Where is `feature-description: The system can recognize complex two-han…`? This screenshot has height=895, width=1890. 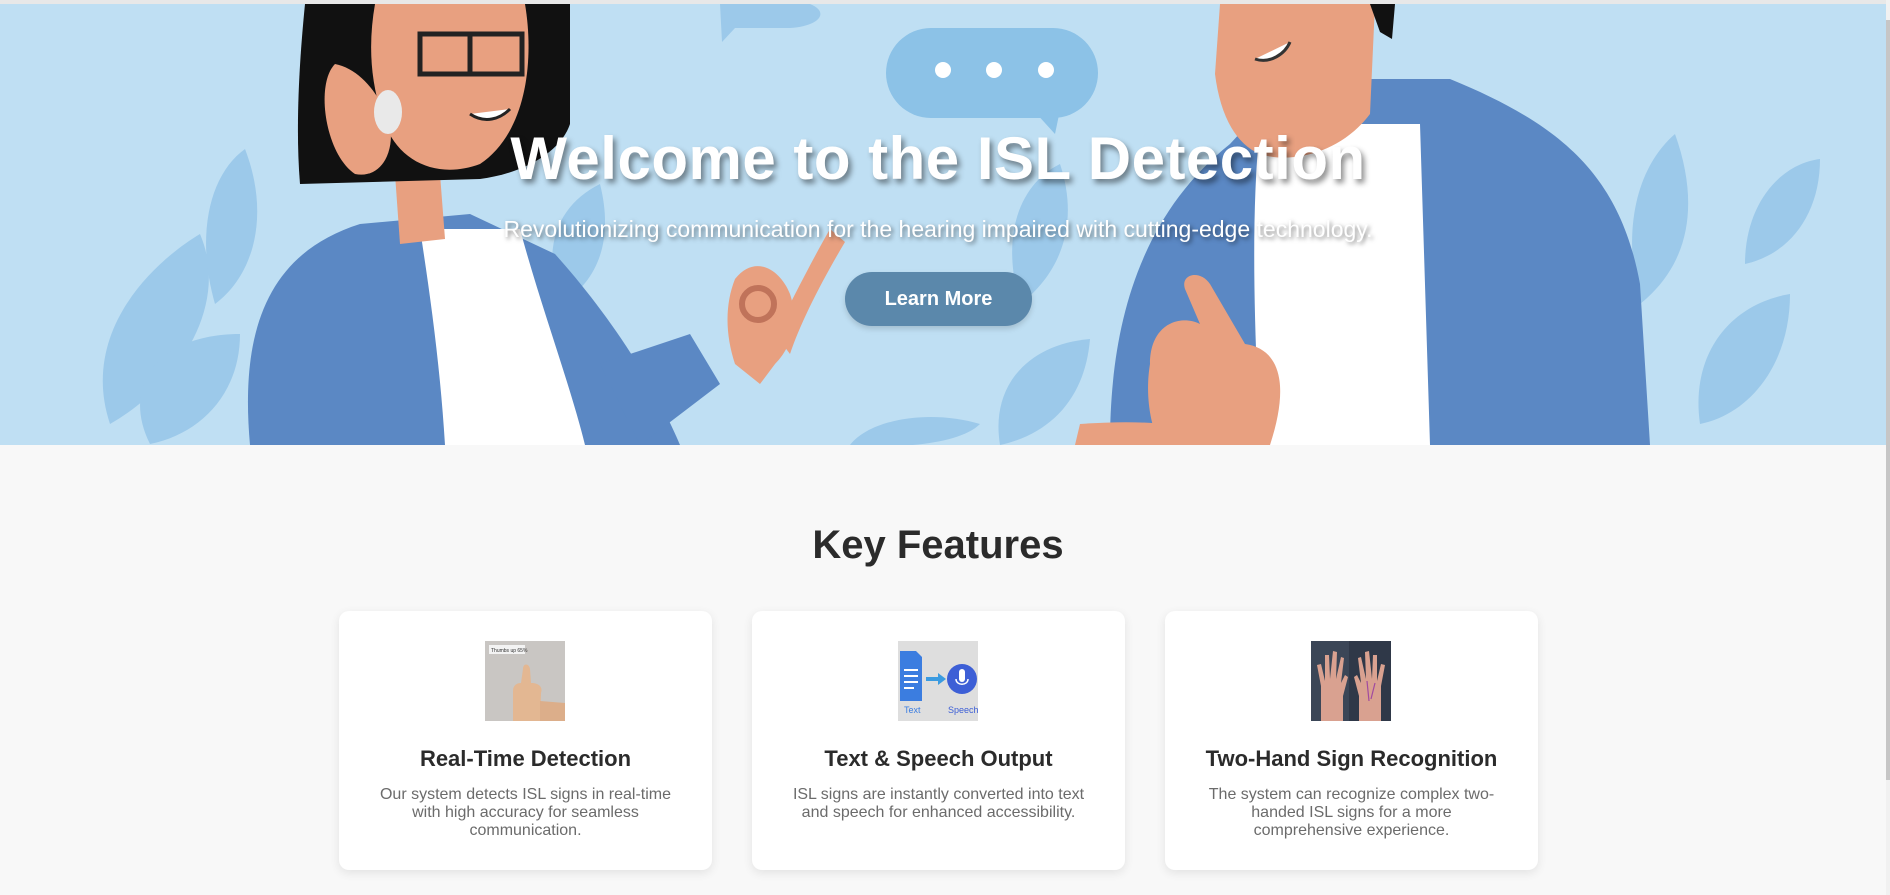
feature-description: The system can recognize complex two-han… is located at coordinates (1351, 812).